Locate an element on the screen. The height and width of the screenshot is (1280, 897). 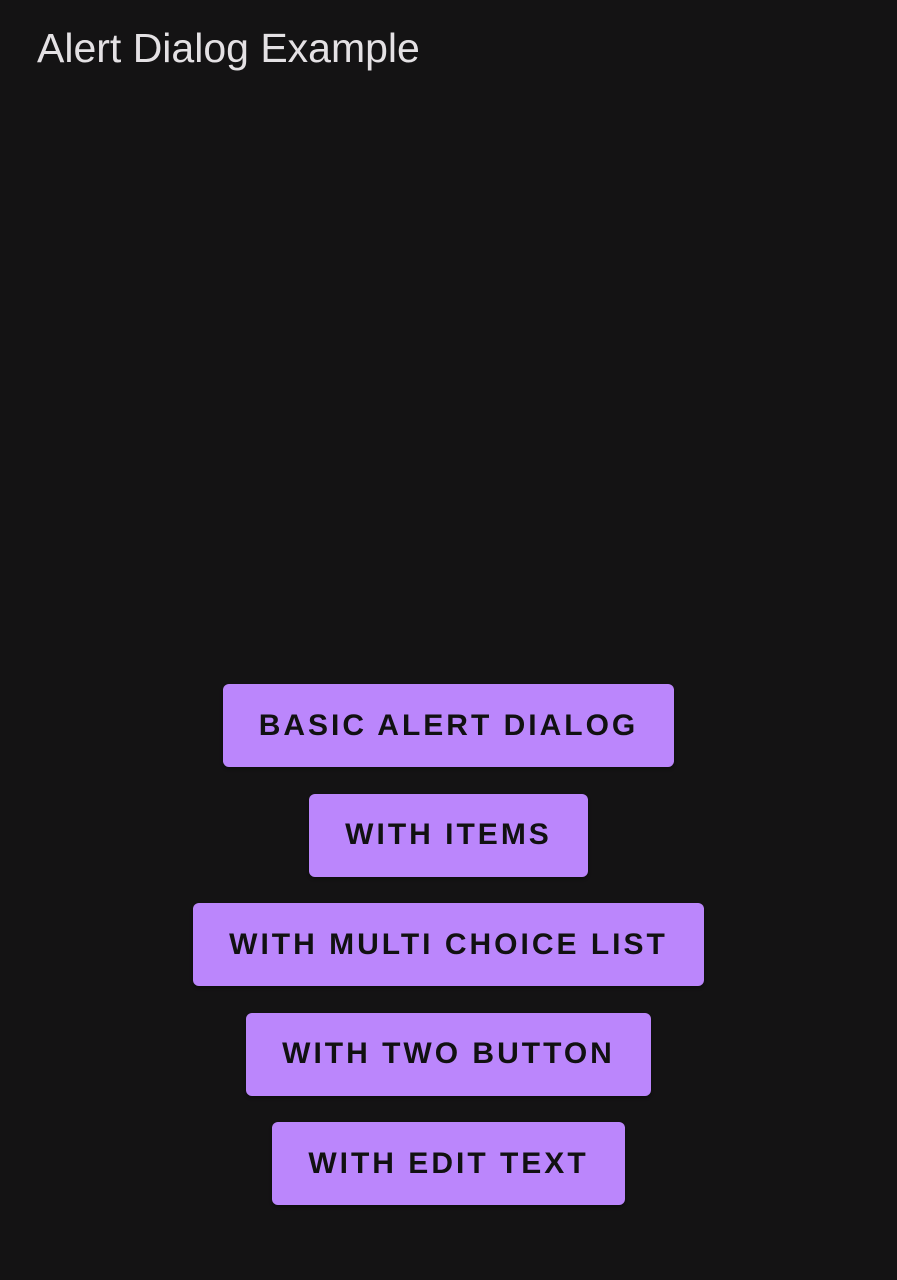
with-multi-choice-list-button: WITH MULTI CHOICE LIST is located at coordinates (448, 944).